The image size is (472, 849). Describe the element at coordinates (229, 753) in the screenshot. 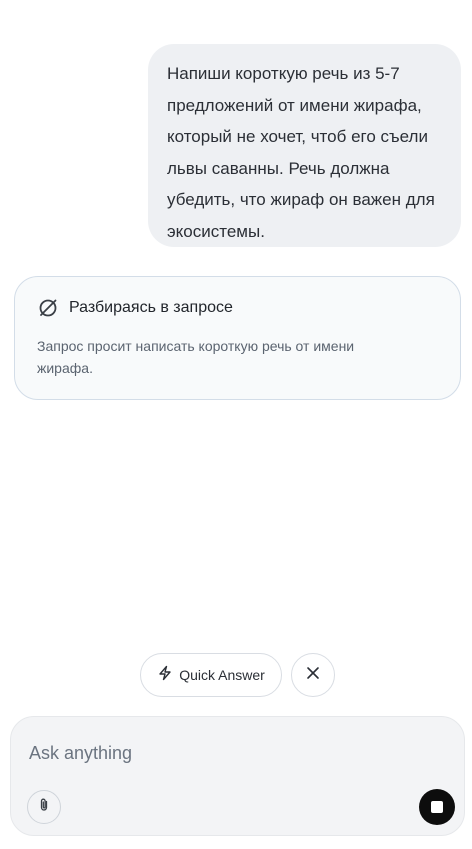

I see `message-input` at that location.